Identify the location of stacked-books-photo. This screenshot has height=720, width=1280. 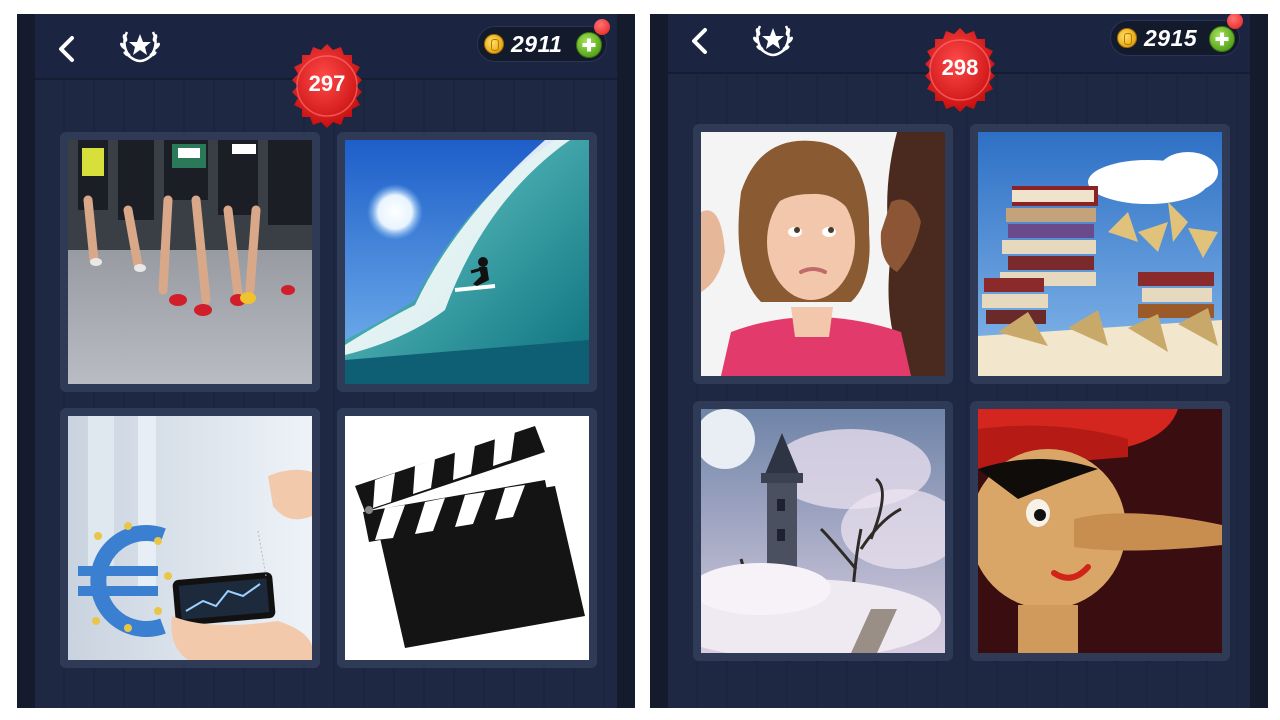
(1100, 254).